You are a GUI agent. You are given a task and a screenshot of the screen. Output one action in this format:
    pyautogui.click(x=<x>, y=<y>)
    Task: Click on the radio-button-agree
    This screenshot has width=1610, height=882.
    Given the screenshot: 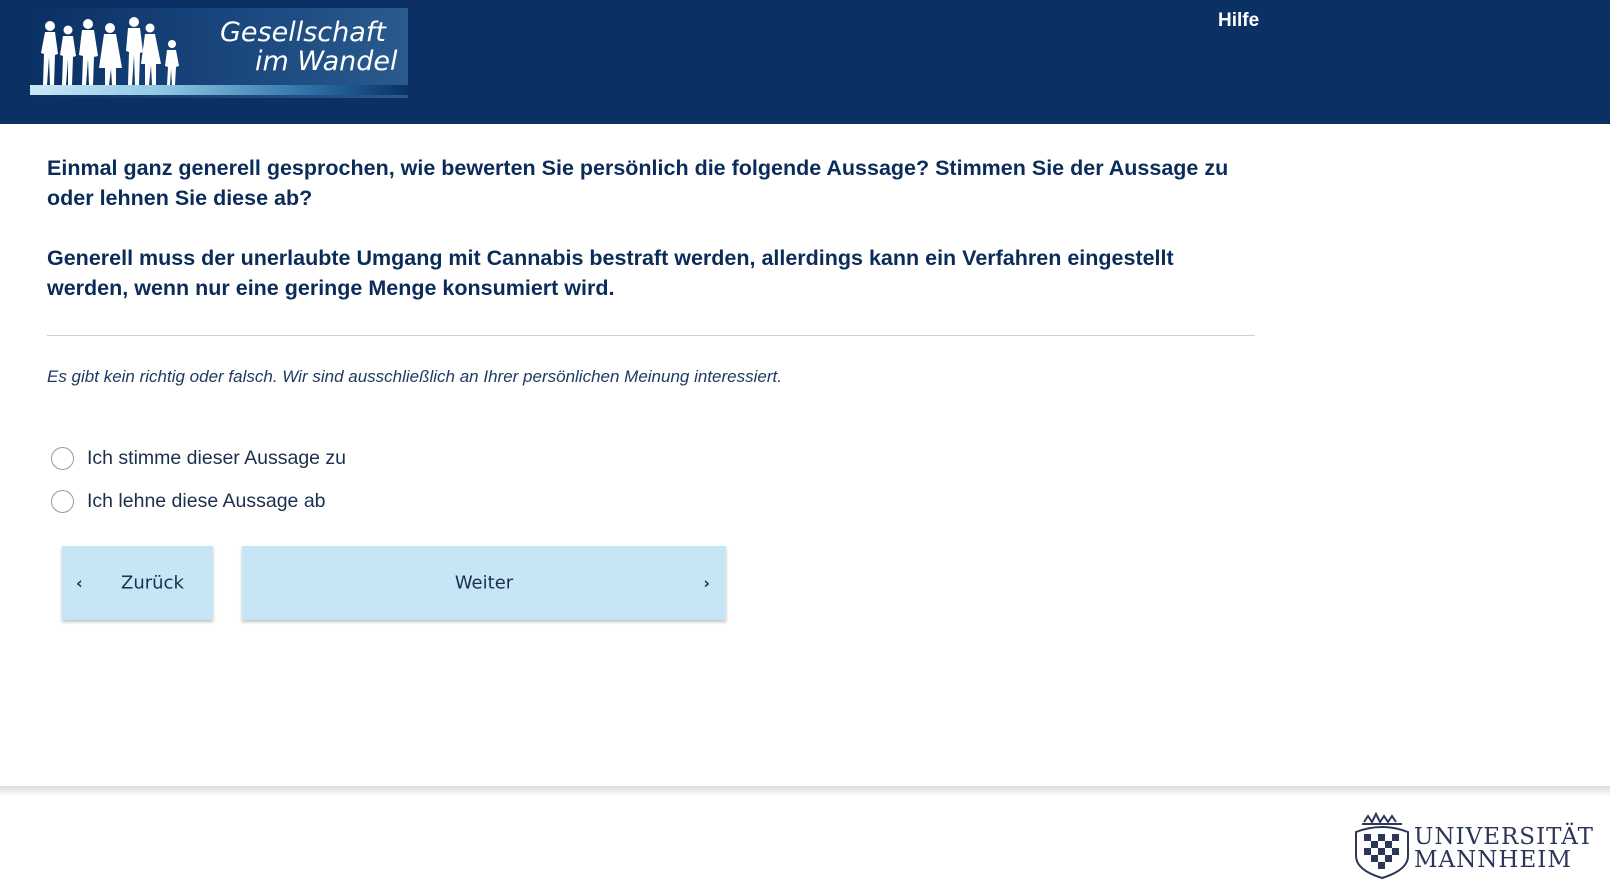 What is the action you would take?
    pyautogui.click(x=62, y=458)
    